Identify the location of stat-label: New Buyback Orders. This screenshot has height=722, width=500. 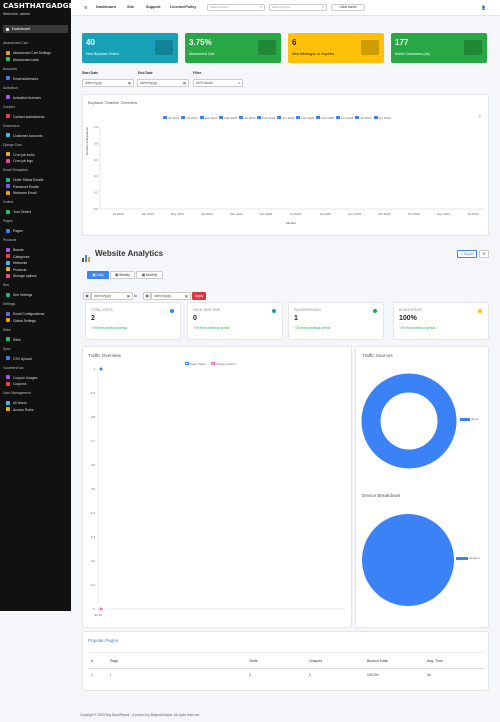
(103, 54).